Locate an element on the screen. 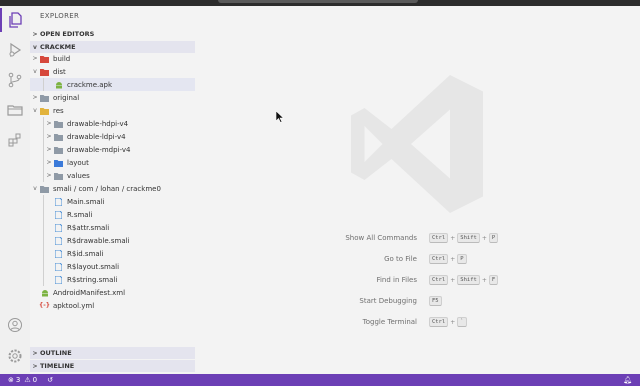  folder-yellow-open-icon is located at coordinates (44, 111).